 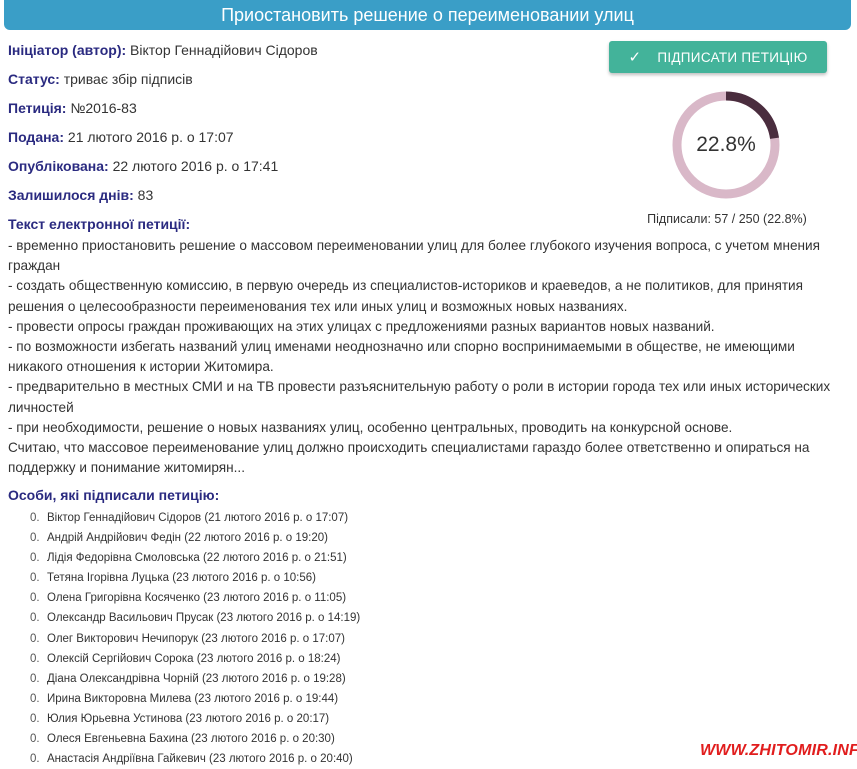 I want to click on meta-value: 83, so click(x=145, y=195).